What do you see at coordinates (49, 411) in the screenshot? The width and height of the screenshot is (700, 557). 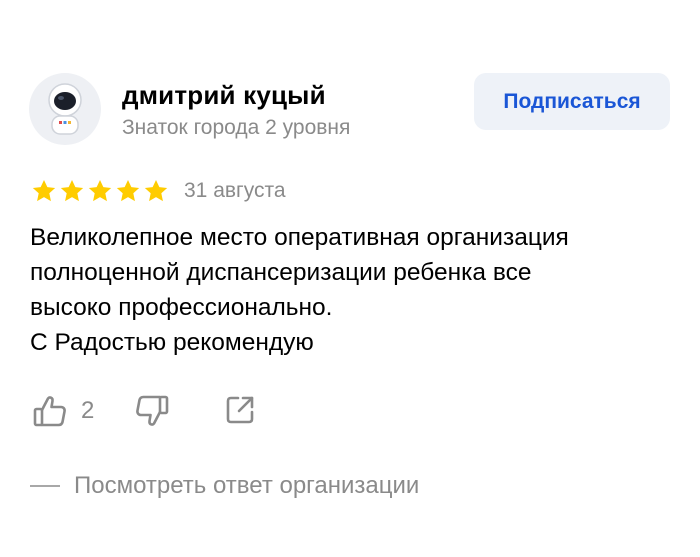 I see `thumbs-up-icon` at bounding box center [49, 411].